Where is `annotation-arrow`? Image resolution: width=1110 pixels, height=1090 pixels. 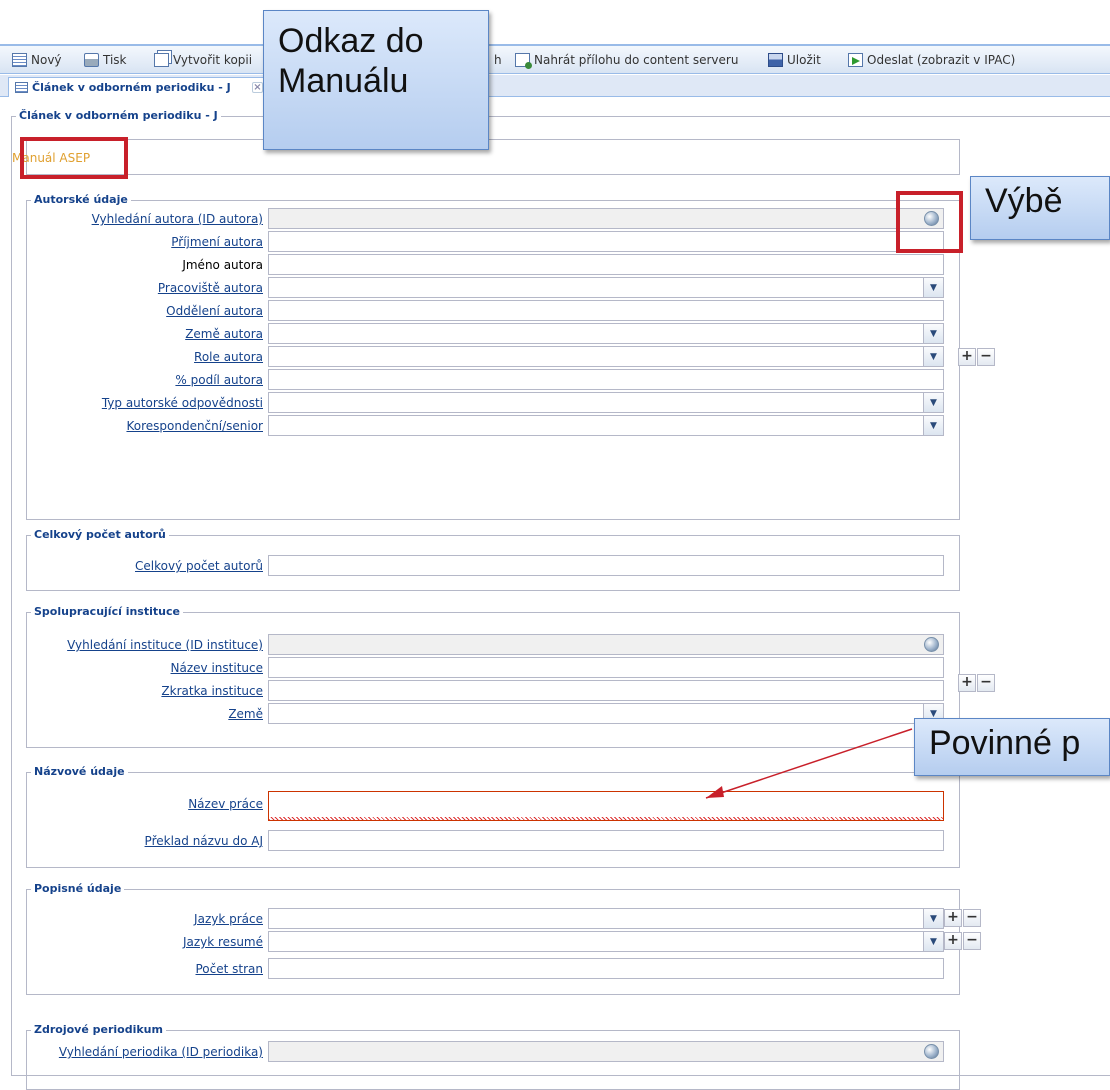
annotation-arrow is located at coordinates (809, 763).